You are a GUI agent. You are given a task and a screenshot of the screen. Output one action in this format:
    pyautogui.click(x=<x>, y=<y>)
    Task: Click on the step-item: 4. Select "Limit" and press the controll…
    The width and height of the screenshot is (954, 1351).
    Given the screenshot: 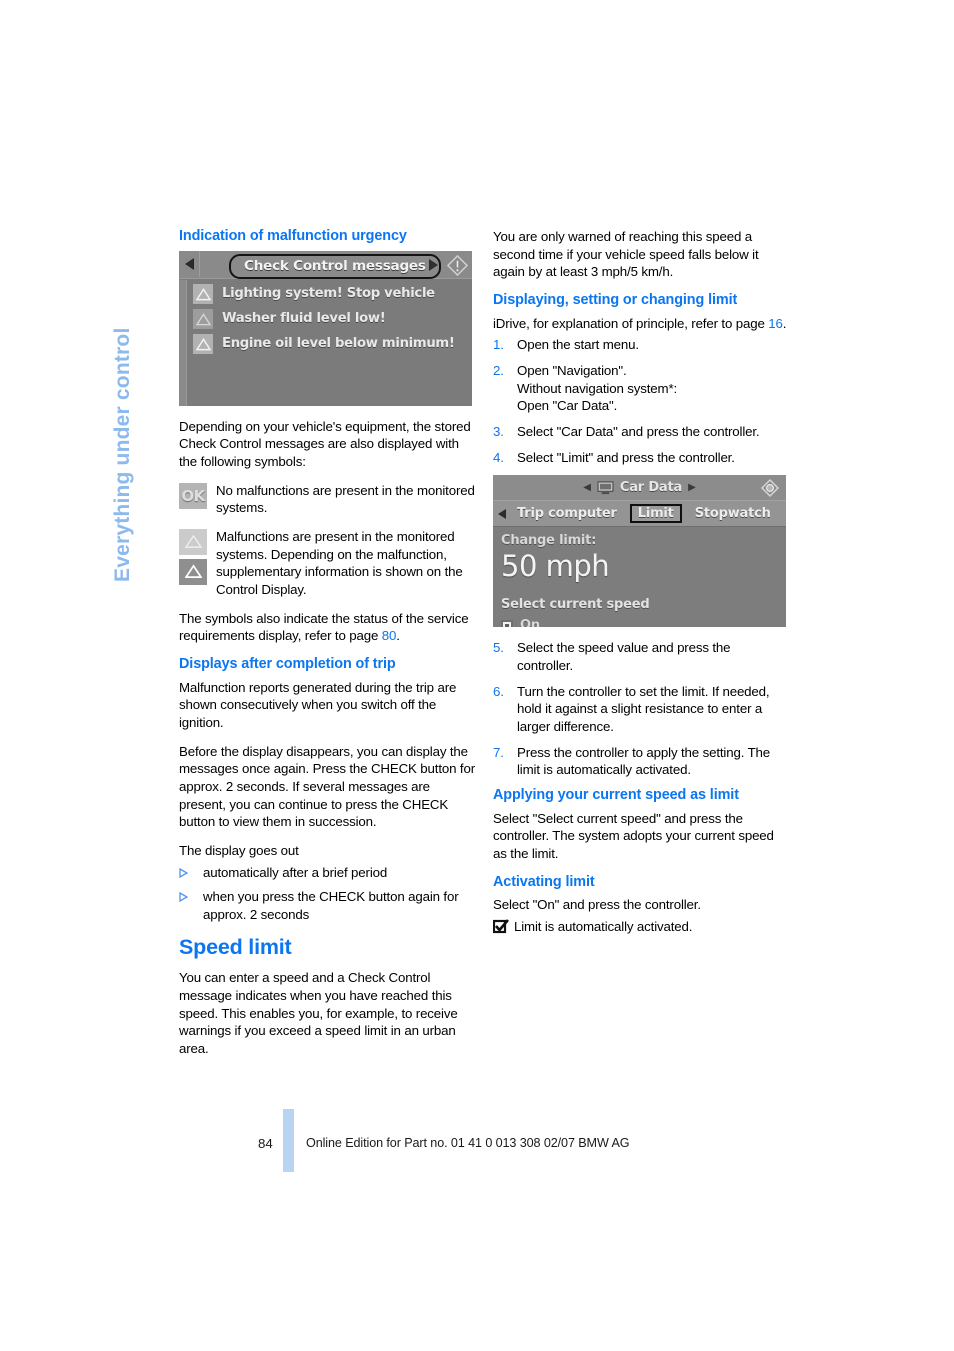 What is the action you would take?
    pyautogui.click(x=641, y=458)
    